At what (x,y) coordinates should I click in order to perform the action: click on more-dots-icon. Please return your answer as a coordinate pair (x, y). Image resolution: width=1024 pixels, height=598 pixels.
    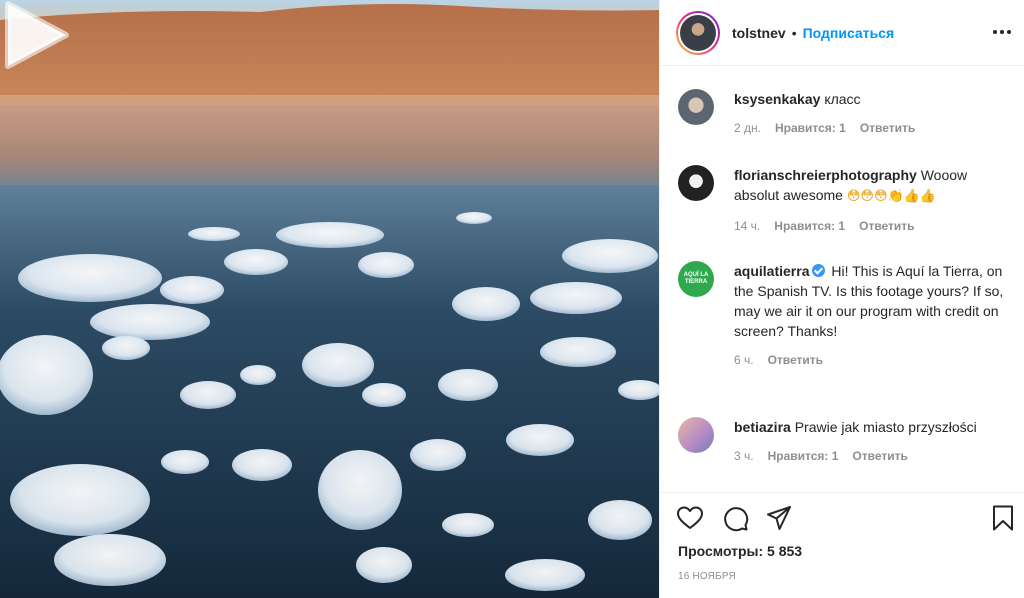
    Looking at the image, I should click on (1002, 32).